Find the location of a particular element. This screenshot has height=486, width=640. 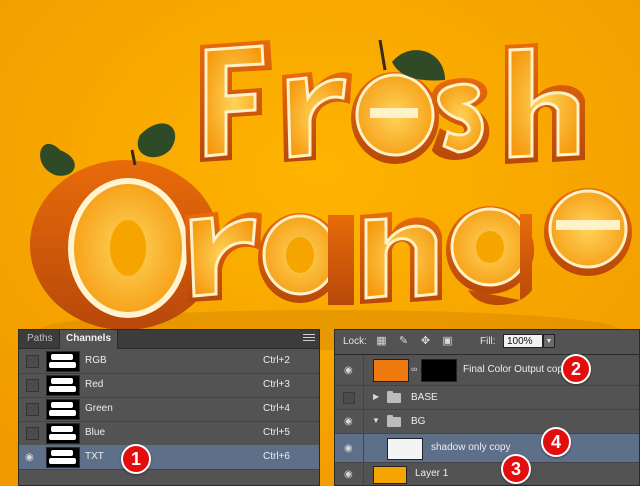

callout-badge-1: 1 is located at coordinates (136, 459).